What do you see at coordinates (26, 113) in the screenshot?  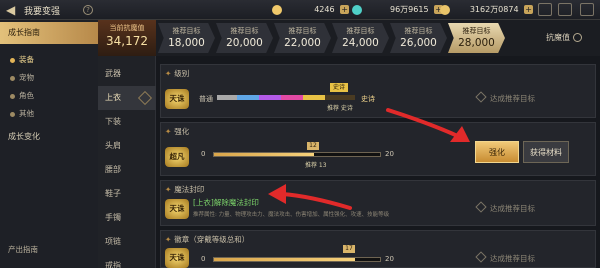 I see `nav-sub-label: 其他` at bounding box center [26, 113].